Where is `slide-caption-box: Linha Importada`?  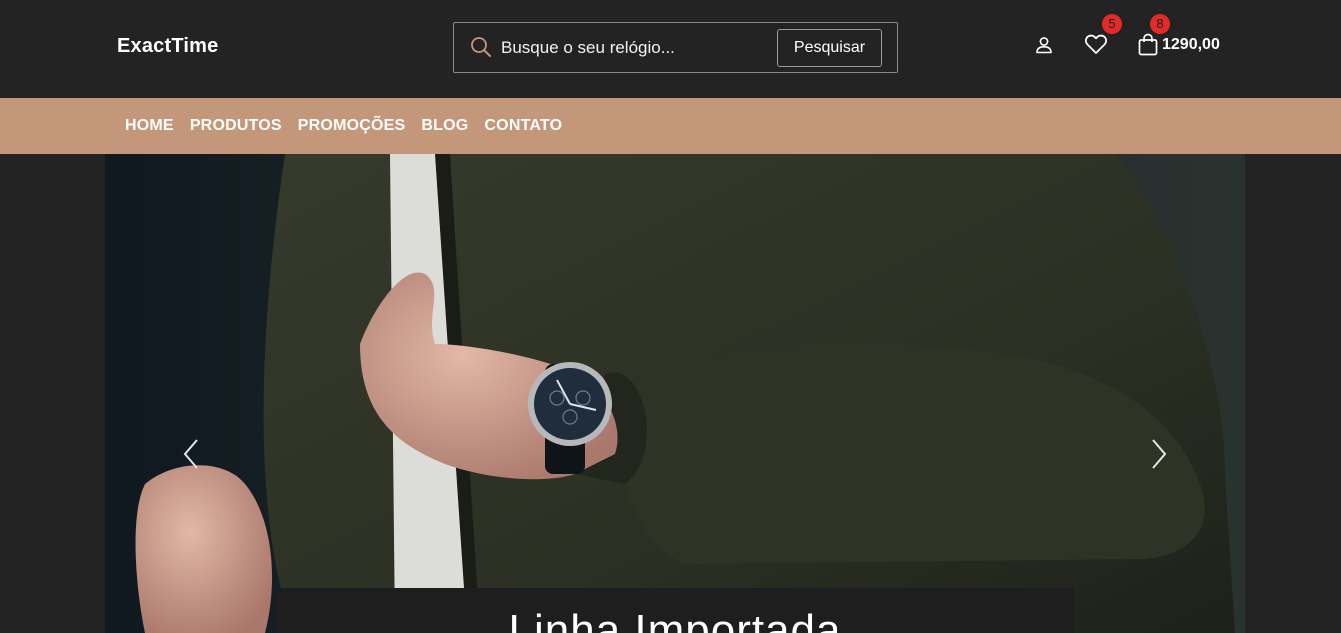 slide-caption-box: Linha Importada is located at coordinates (675, 610).